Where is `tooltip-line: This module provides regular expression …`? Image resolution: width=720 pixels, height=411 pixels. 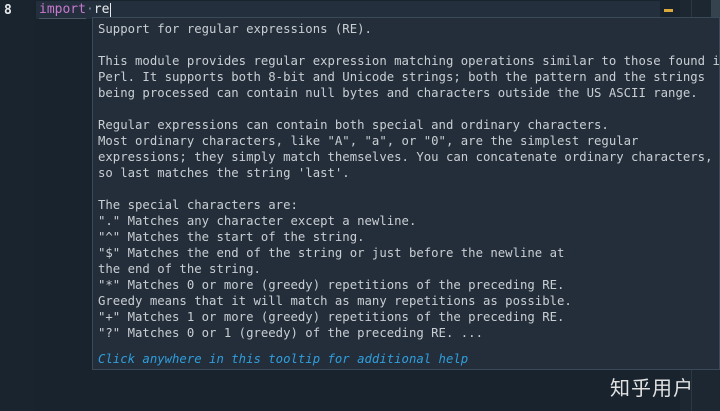 tooltip-line: This module provides regular expression … is located at coordinates (409, 61).